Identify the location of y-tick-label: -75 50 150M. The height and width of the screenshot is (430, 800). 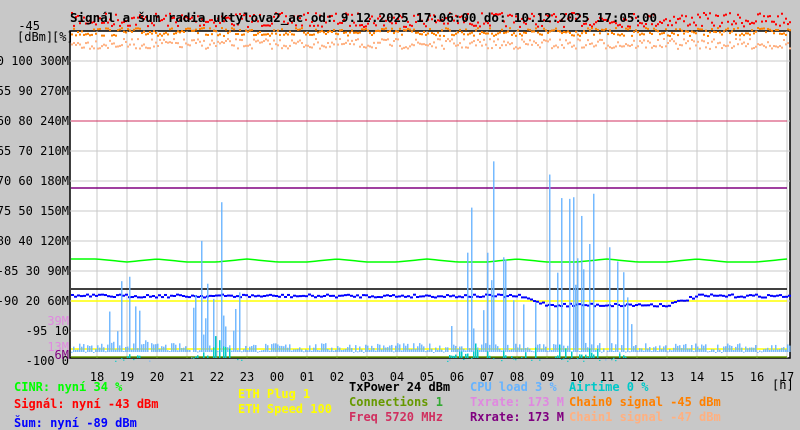
(34, 211).